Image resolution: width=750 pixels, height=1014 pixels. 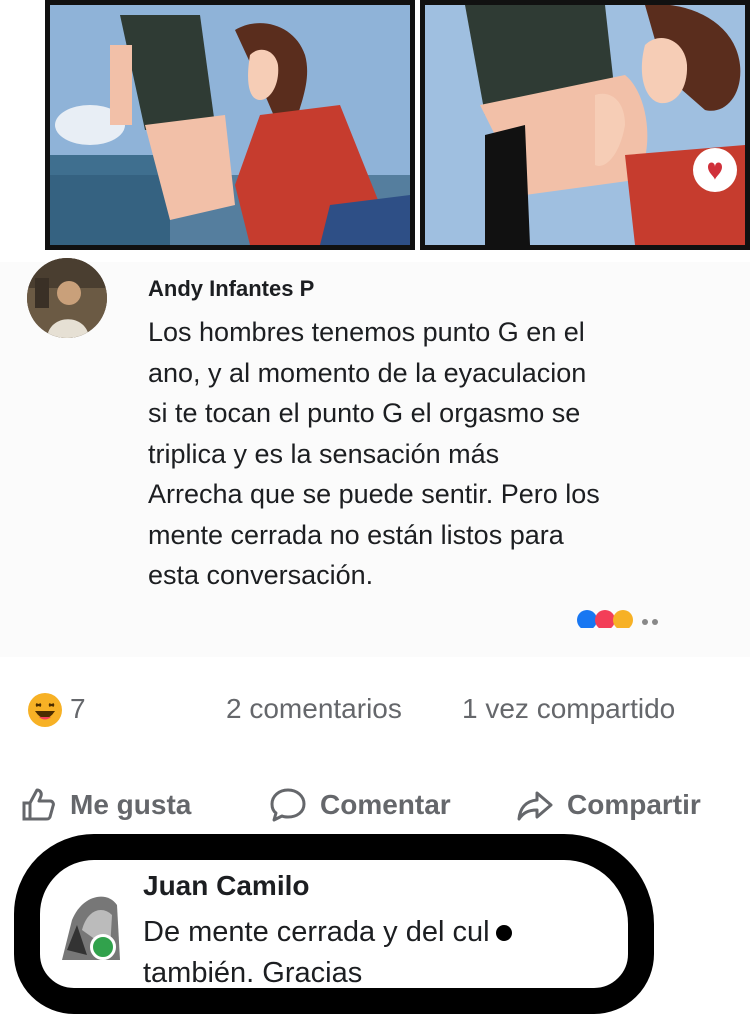 What do you see at coordinates (316, 932) in the screenshot?
I see `reply-text-line1: De mente cerrada y del cul` at bounding box center [316, 932].